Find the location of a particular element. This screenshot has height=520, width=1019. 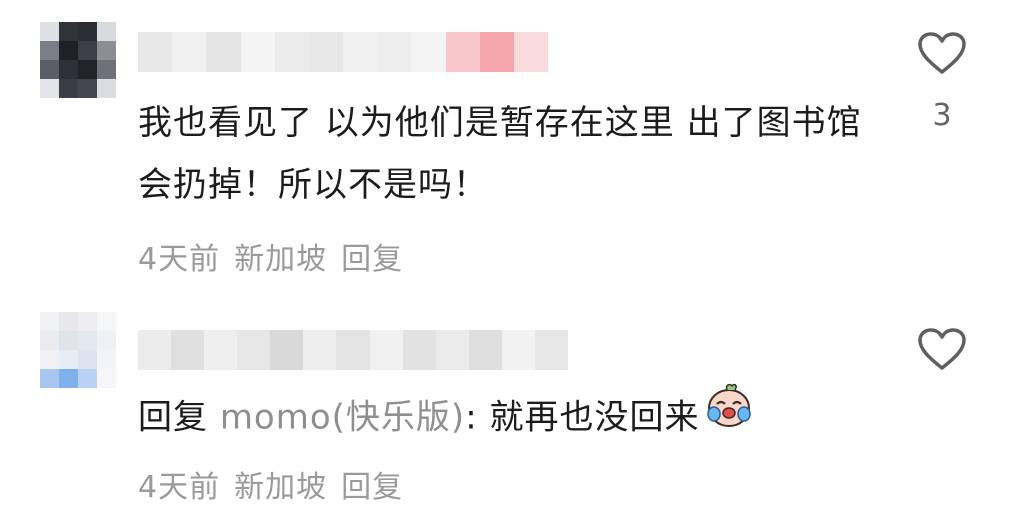

comment-text: 我也看见了 以为他们是暂存在这里 出了图书馆会扔掉！所以不是吗！ is located at coordinates (500, 154).